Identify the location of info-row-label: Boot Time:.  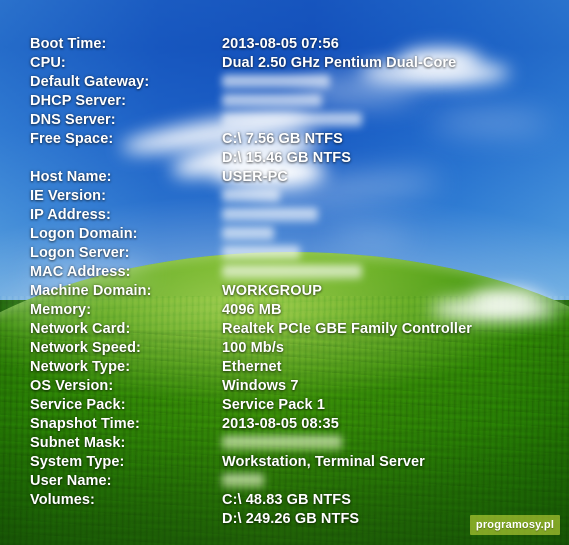
(68, 44).